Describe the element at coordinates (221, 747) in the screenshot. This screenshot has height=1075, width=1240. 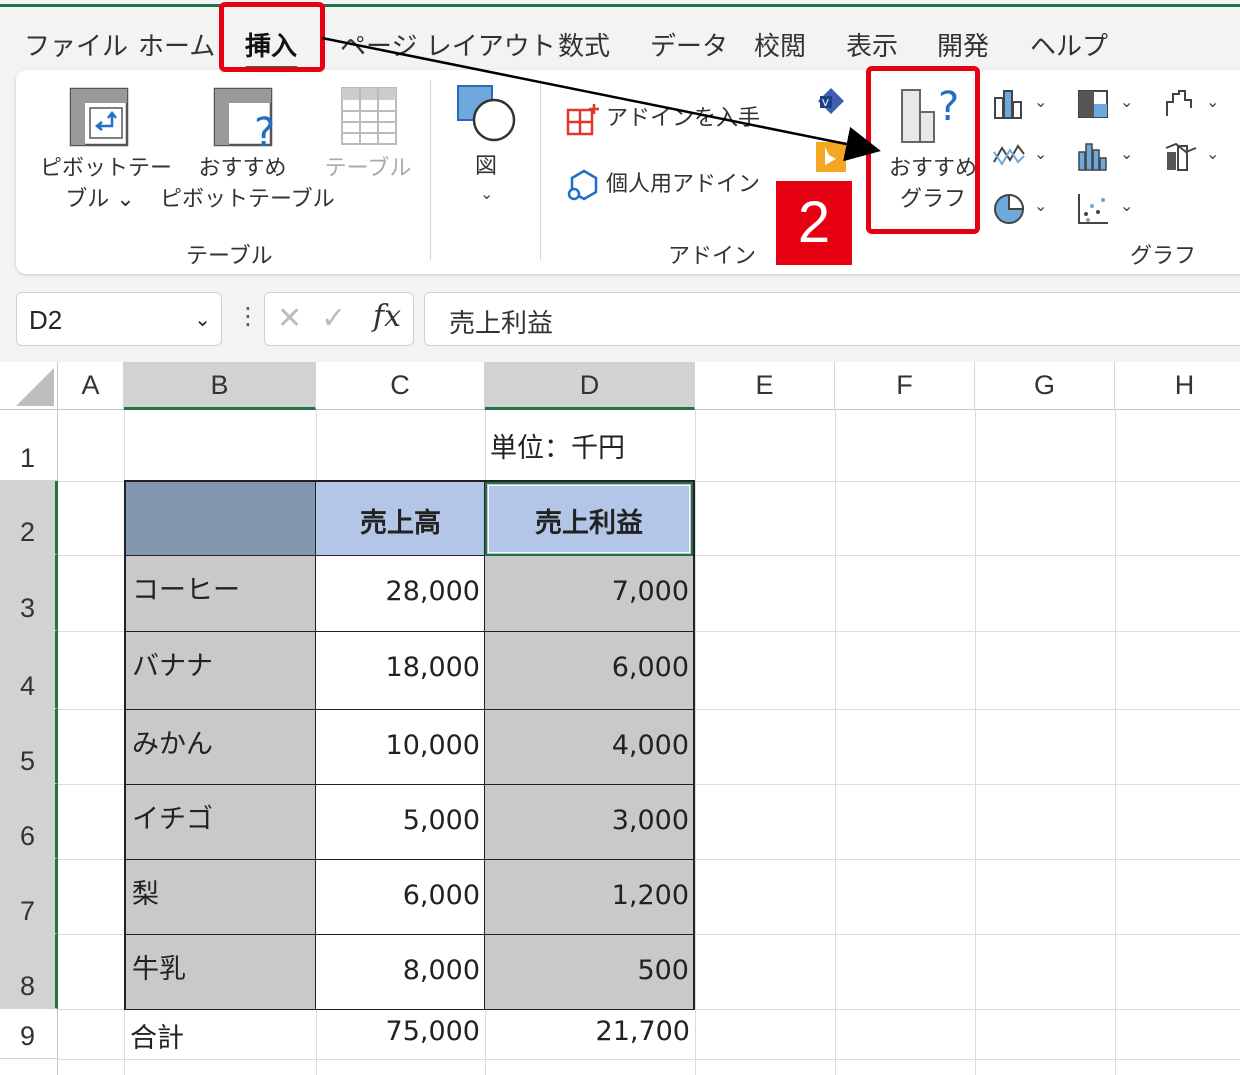
I see `table-cell-item: みかん` at that location.